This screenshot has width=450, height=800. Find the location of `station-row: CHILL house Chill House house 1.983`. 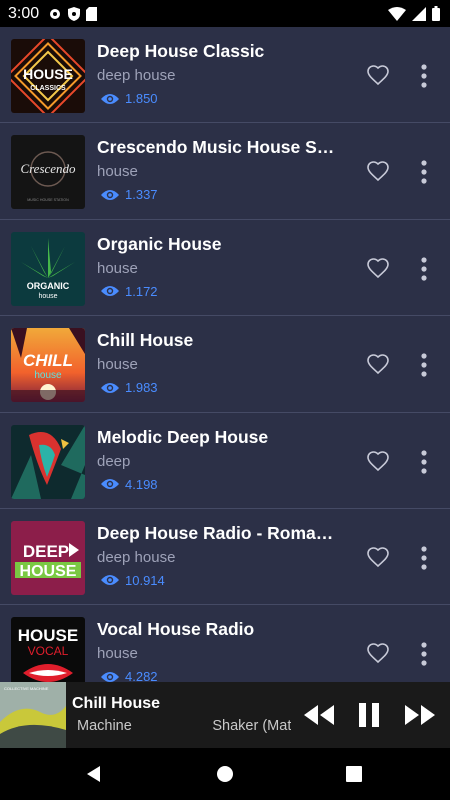

station-row: CHILL house Chill House house 1.983 is located at coordinates (225, 364).